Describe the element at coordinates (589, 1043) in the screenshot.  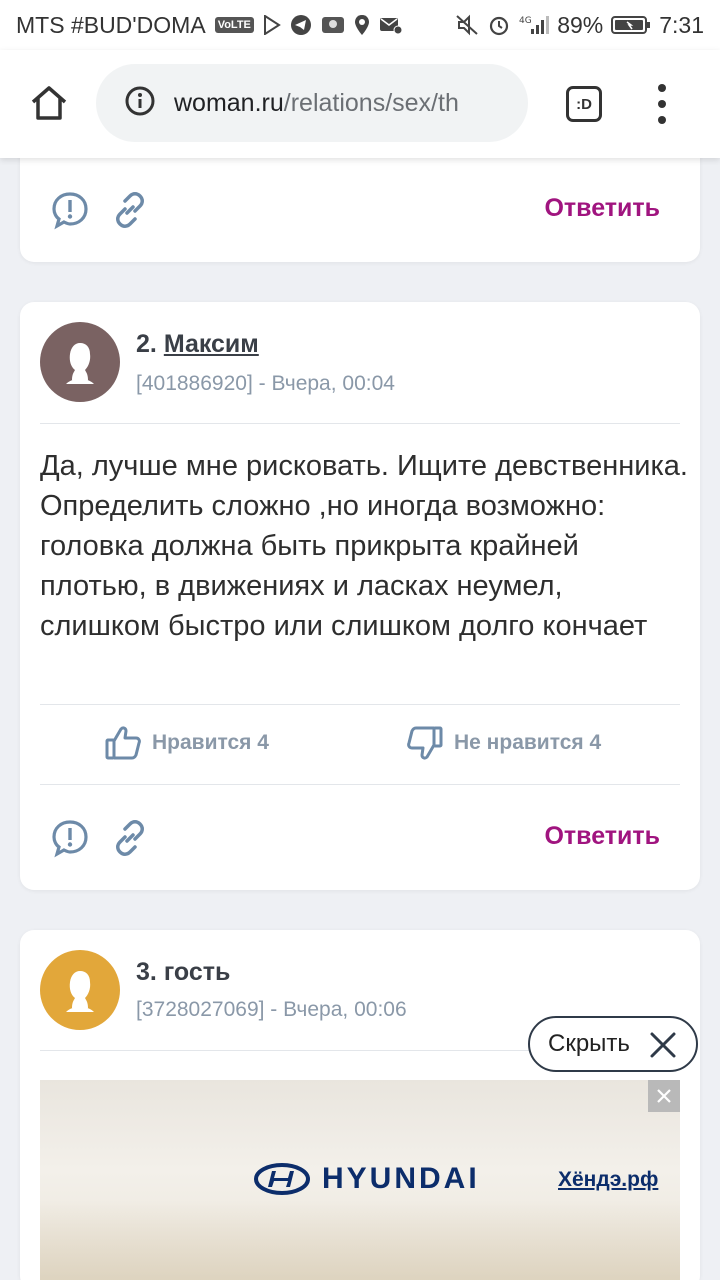
I see `hide-ad-label: Скрыть` at that location.